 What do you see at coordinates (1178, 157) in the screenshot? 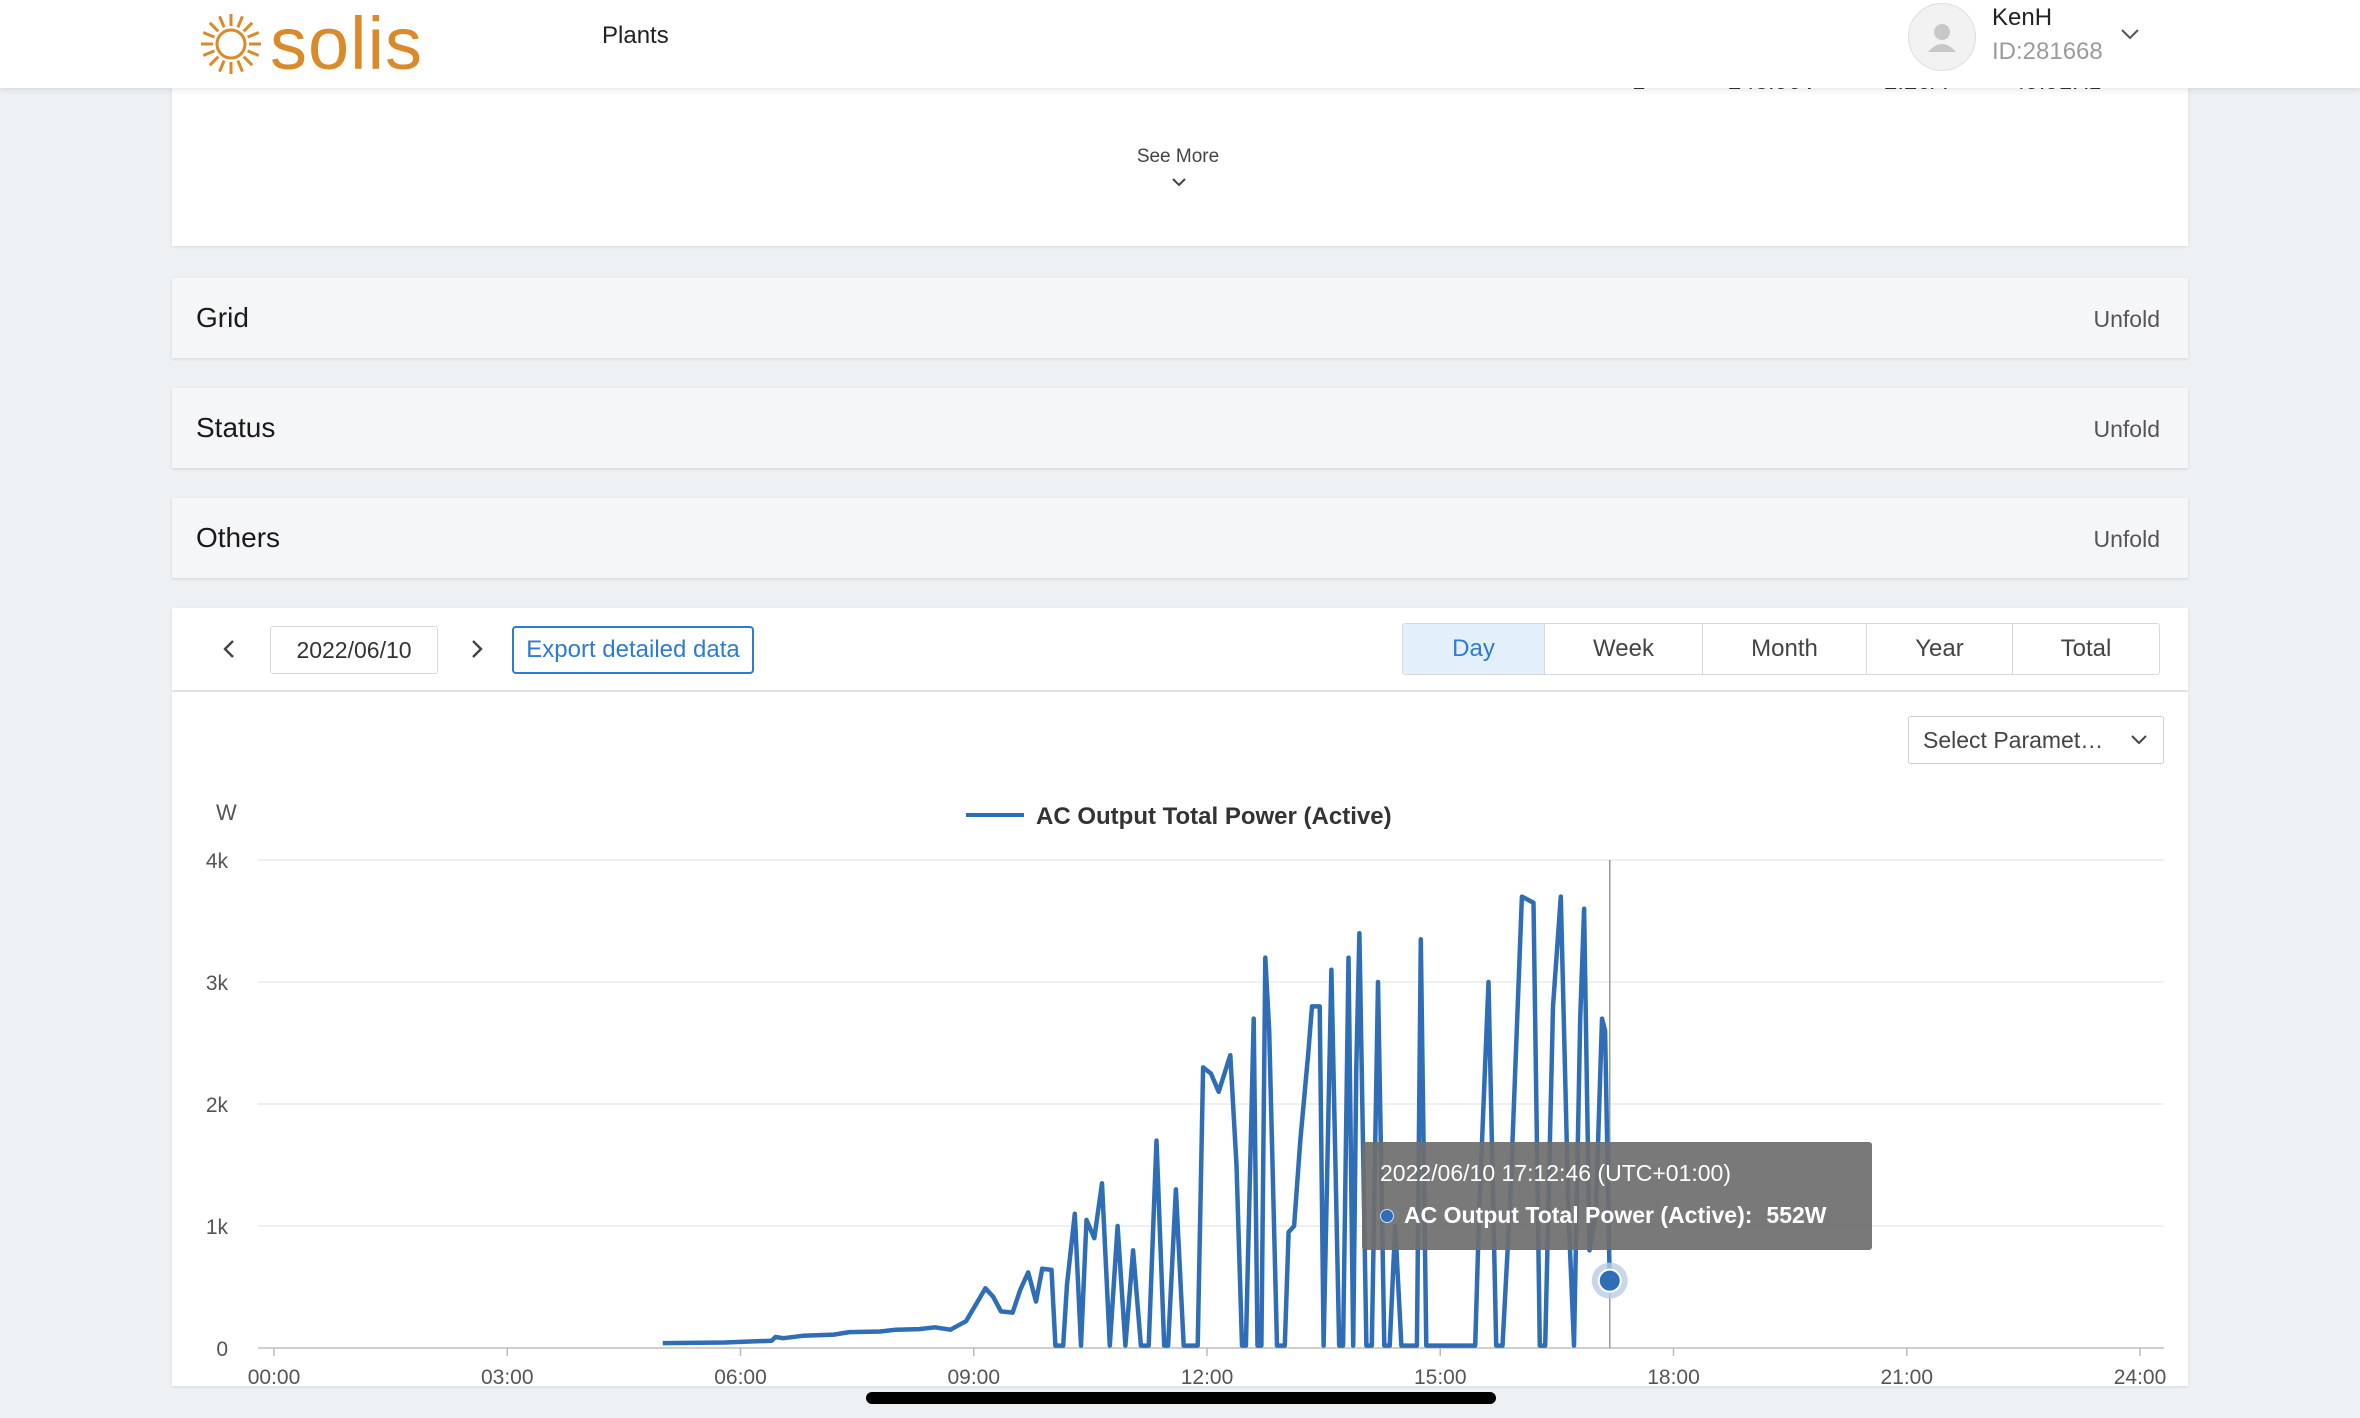
I see `see-more-link: See More` at bounding box center [1178, 157].